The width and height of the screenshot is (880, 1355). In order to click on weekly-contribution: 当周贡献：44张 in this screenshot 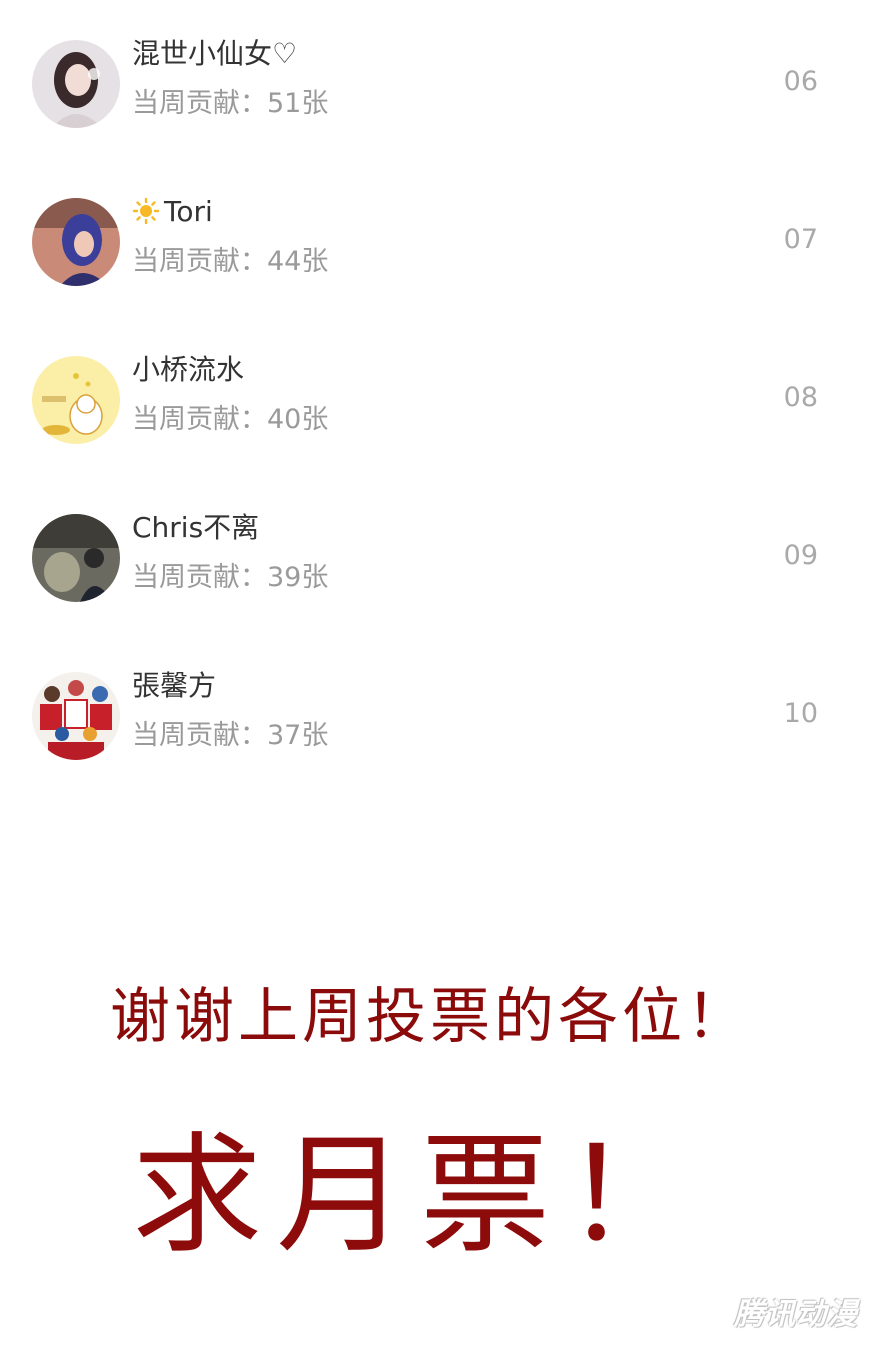, I will do `click(230, 261)`.